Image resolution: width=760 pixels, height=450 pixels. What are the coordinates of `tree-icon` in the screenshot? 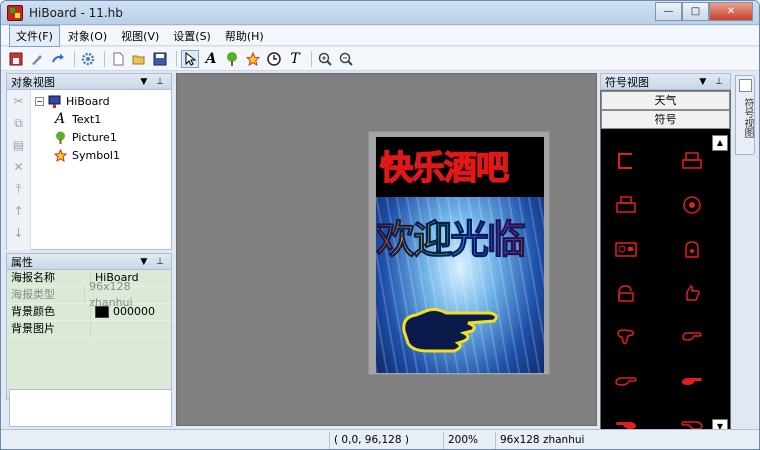 It's located at (60, 137).